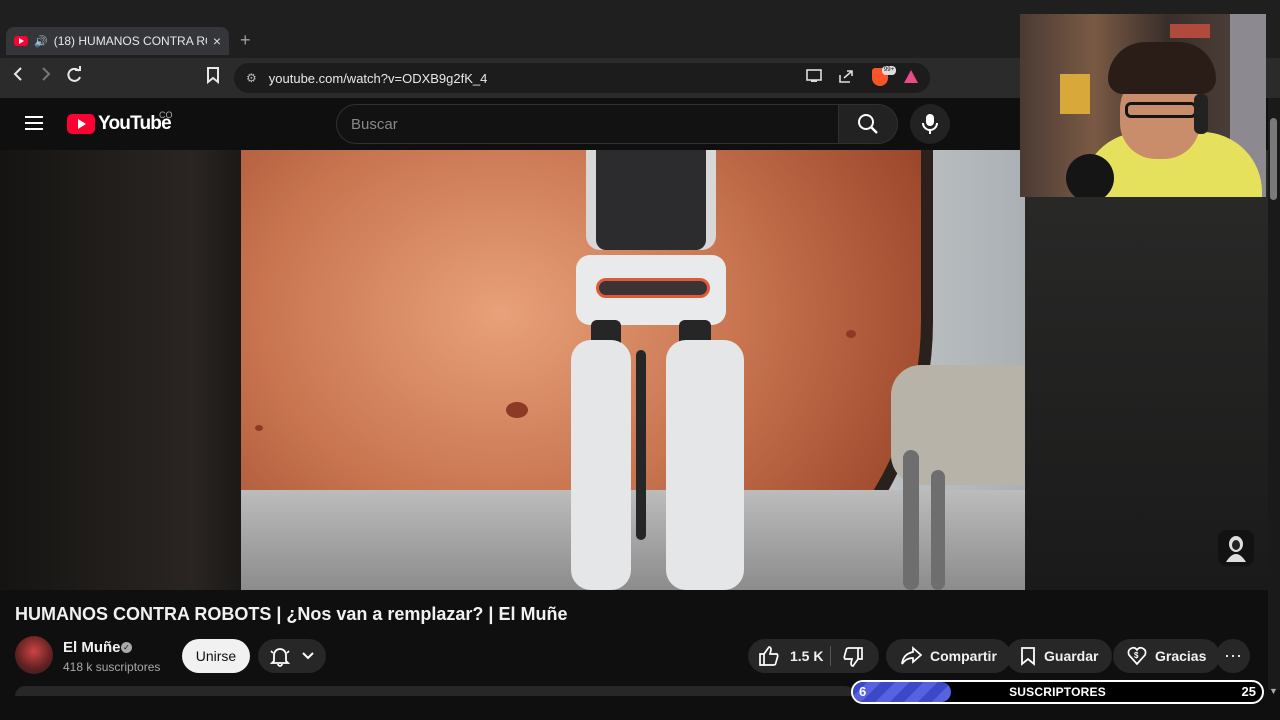 The width and height of the screenshot is (1280, 720). What do you see at coordinates (1090, 175) in the screenshot?
I see `webcam-microphone` at bounding box center [1090, 175].